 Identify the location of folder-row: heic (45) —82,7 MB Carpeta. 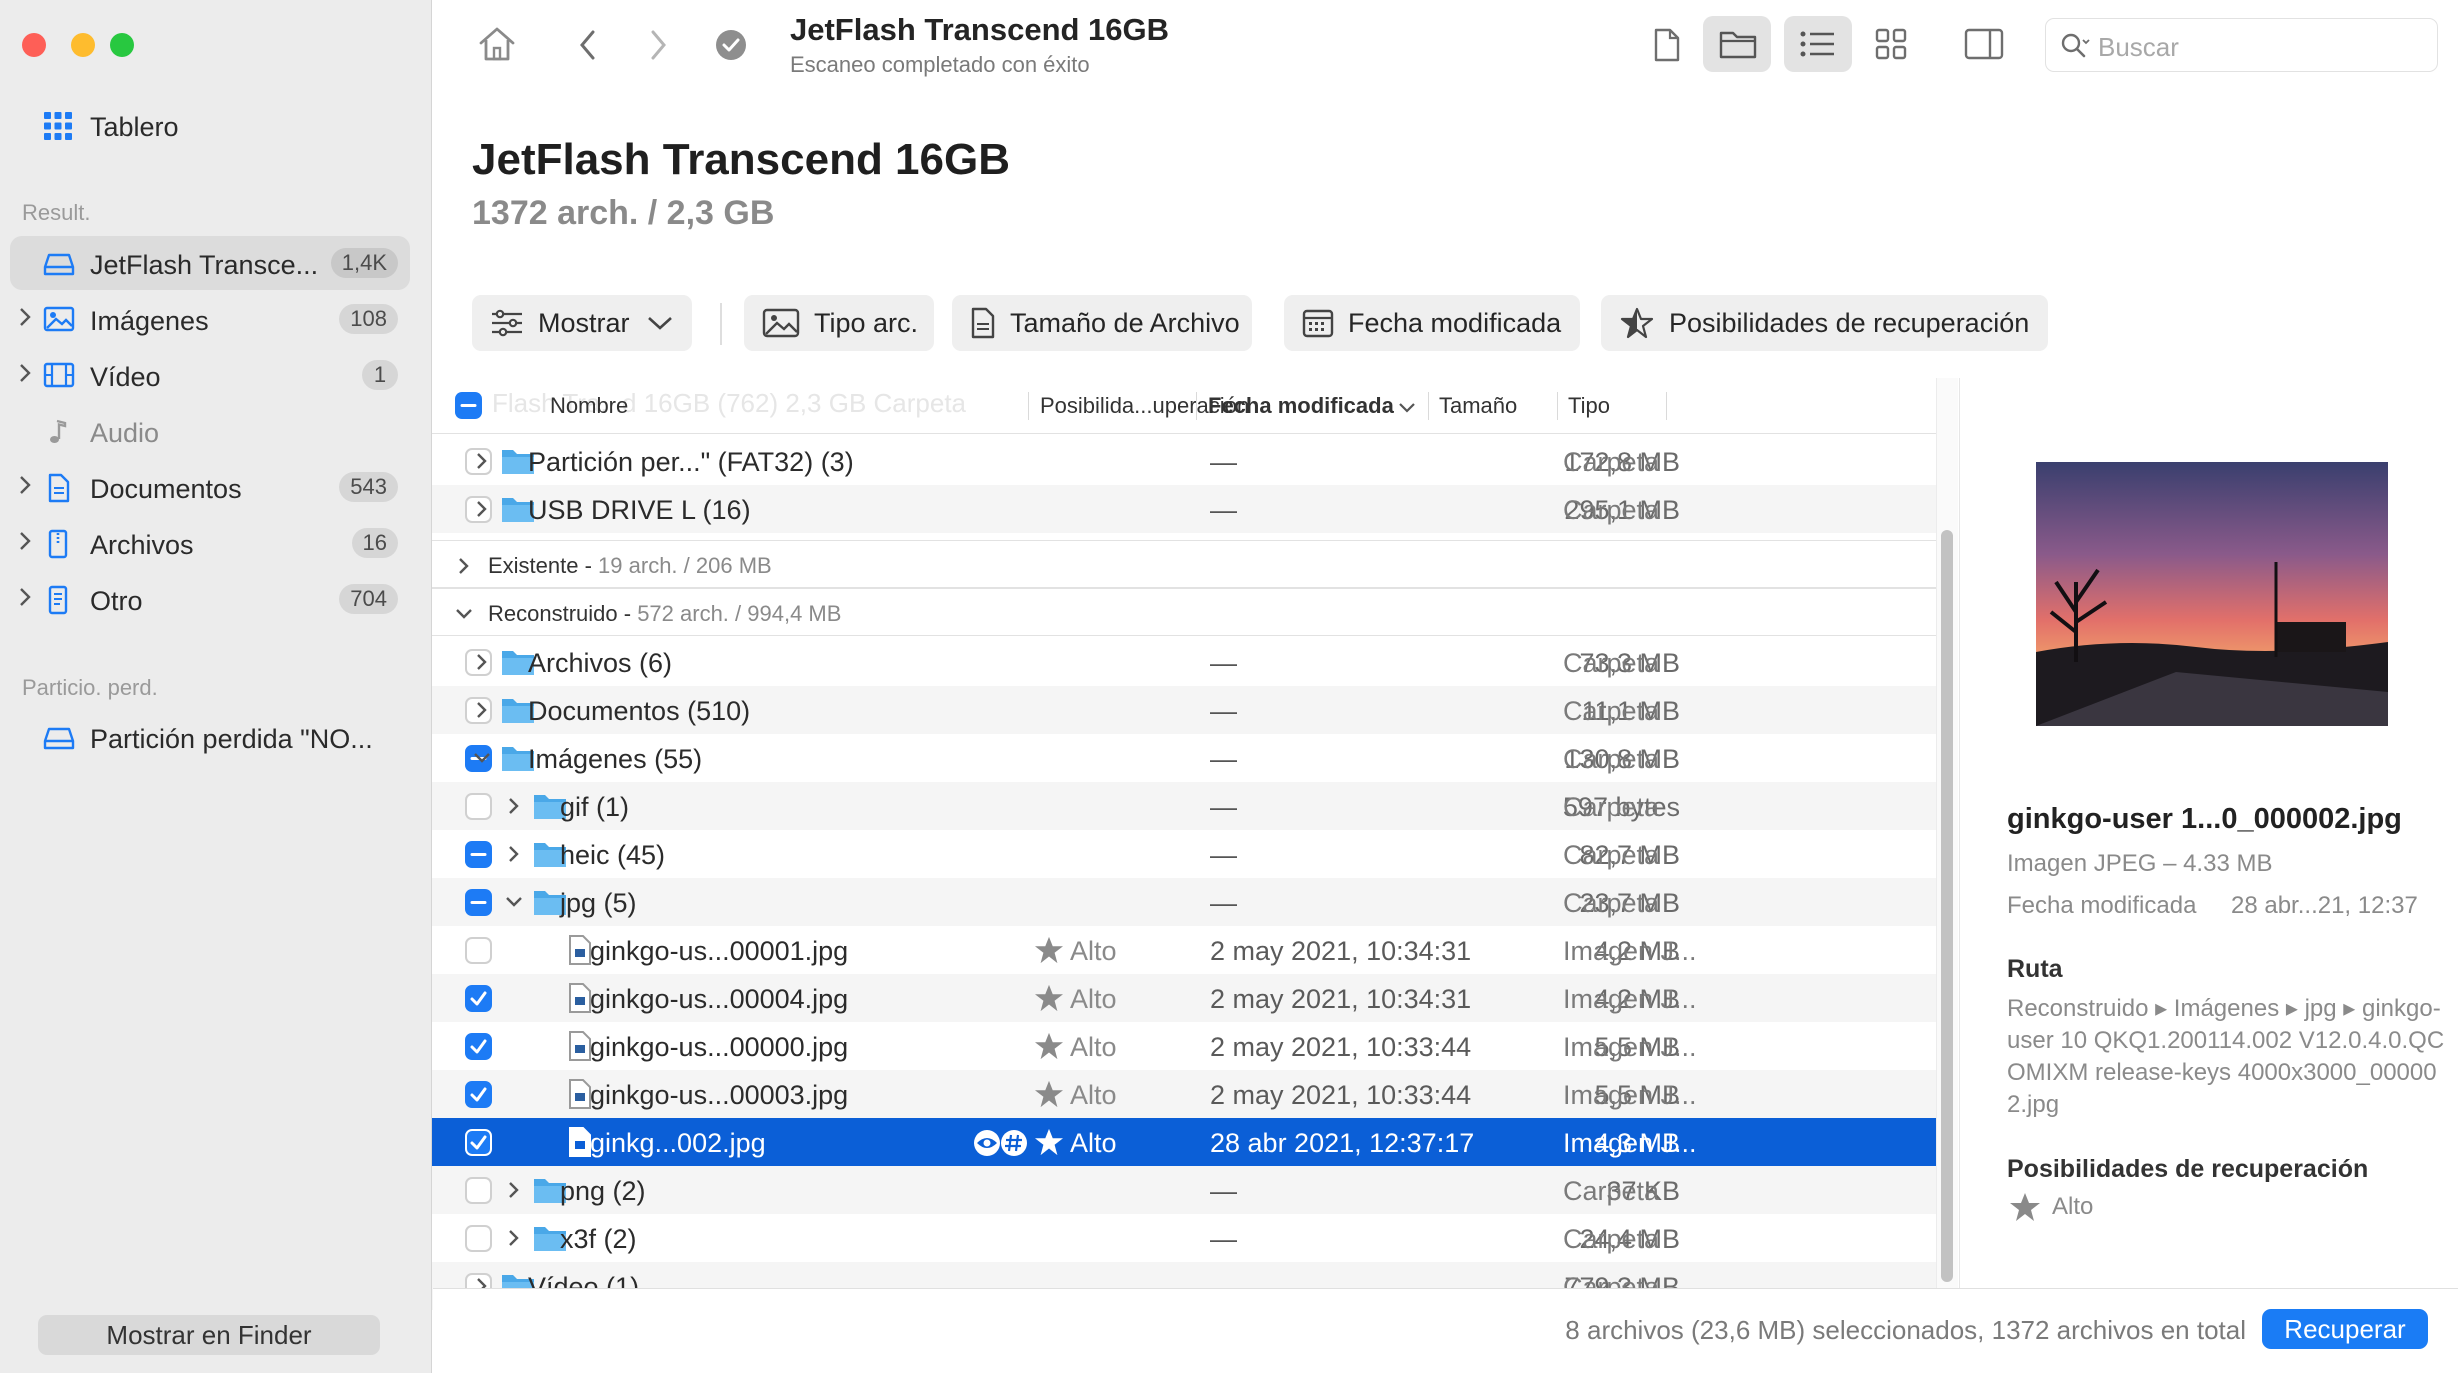
(1184, 854).